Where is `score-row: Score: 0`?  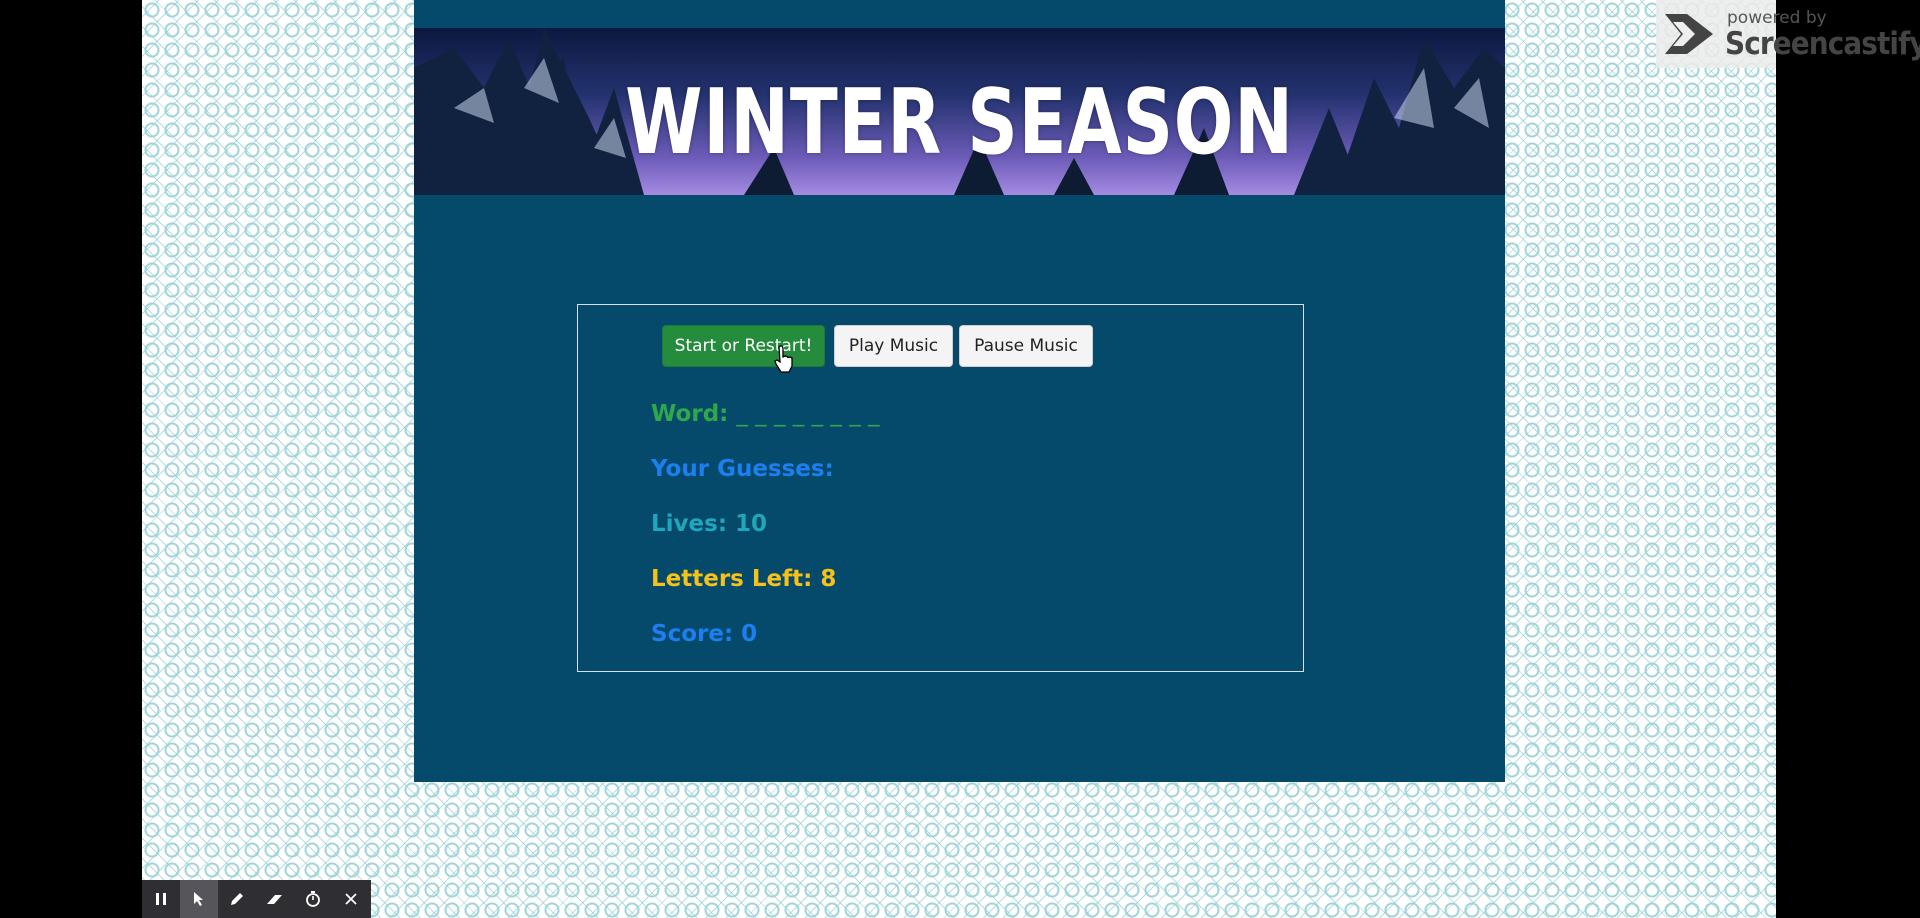
score-row: Score: 0 is located at coordinates (704, 634).